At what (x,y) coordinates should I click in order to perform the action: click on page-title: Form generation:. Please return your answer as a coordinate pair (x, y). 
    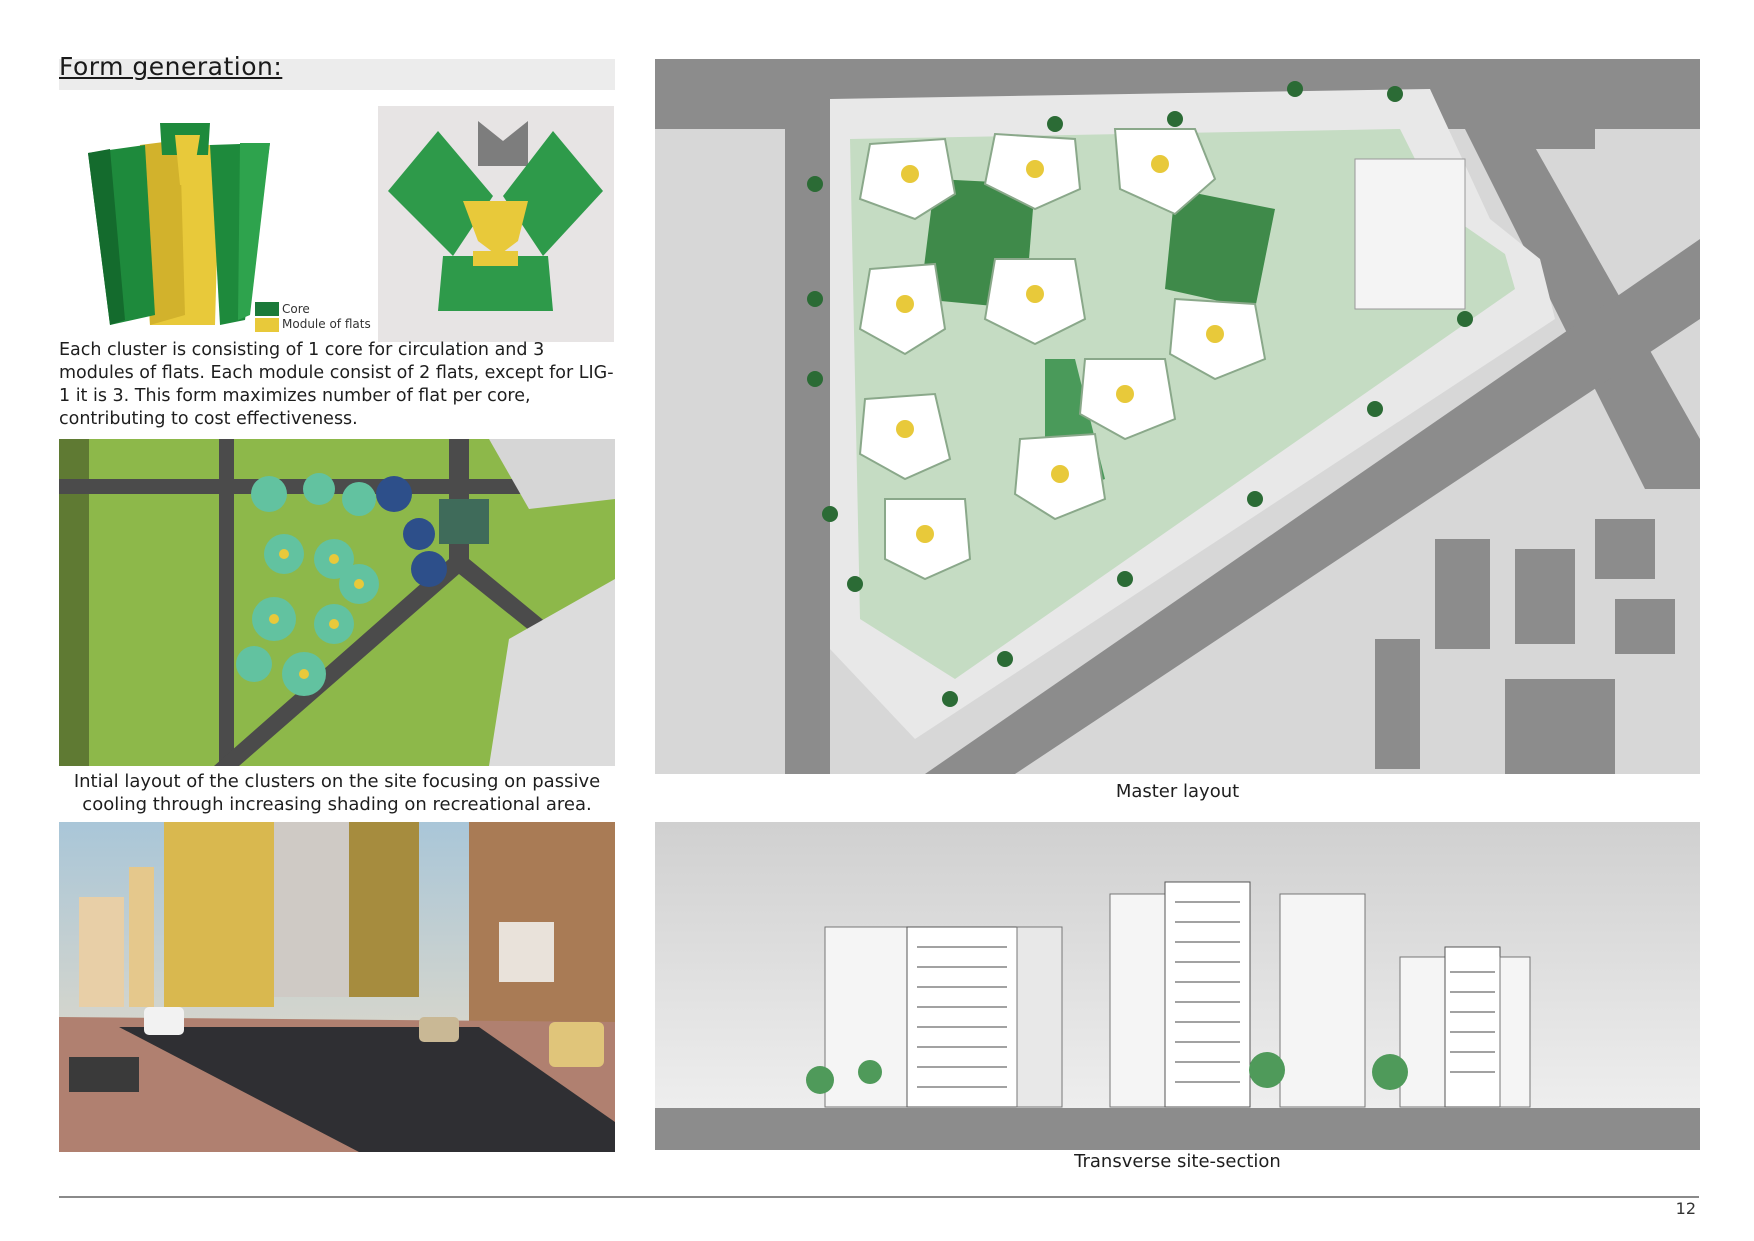
    Looking at the image, I should click on (171, 66).